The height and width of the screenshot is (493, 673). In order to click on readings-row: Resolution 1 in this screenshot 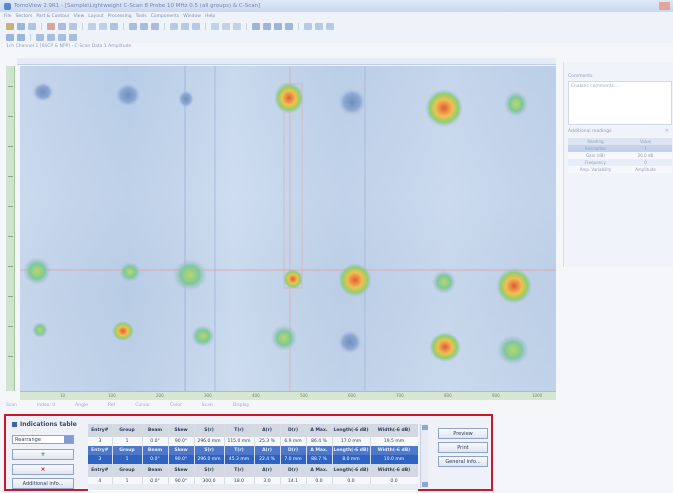, I will do `click(620, 148)`.